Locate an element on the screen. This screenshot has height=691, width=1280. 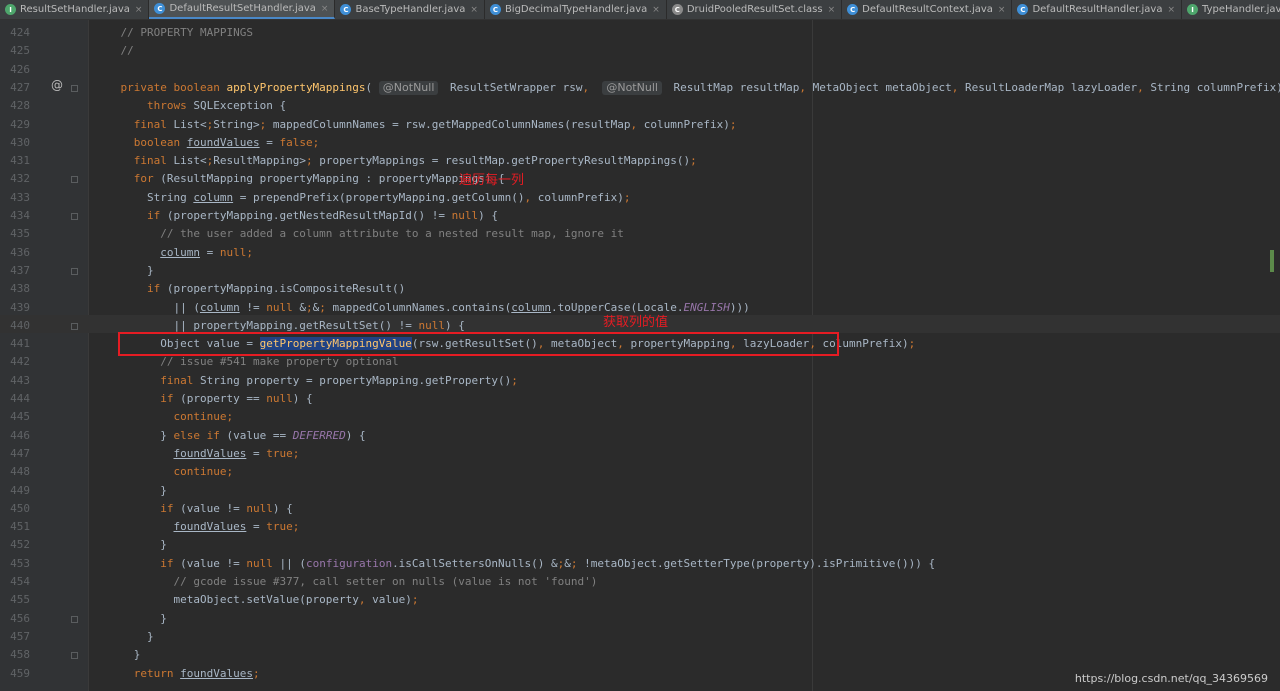
code-line: 425 // is located at coordinates (640, 51).